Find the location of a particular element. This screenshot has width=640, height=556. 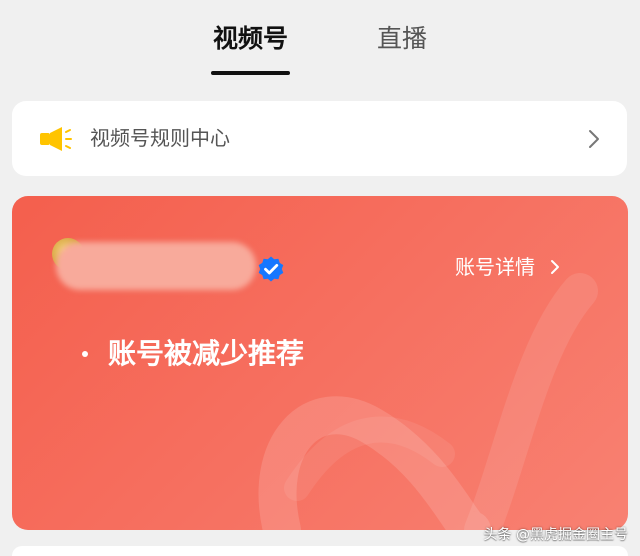

top-tabs: 视频号 直播 is located at coordinates (320, 41).